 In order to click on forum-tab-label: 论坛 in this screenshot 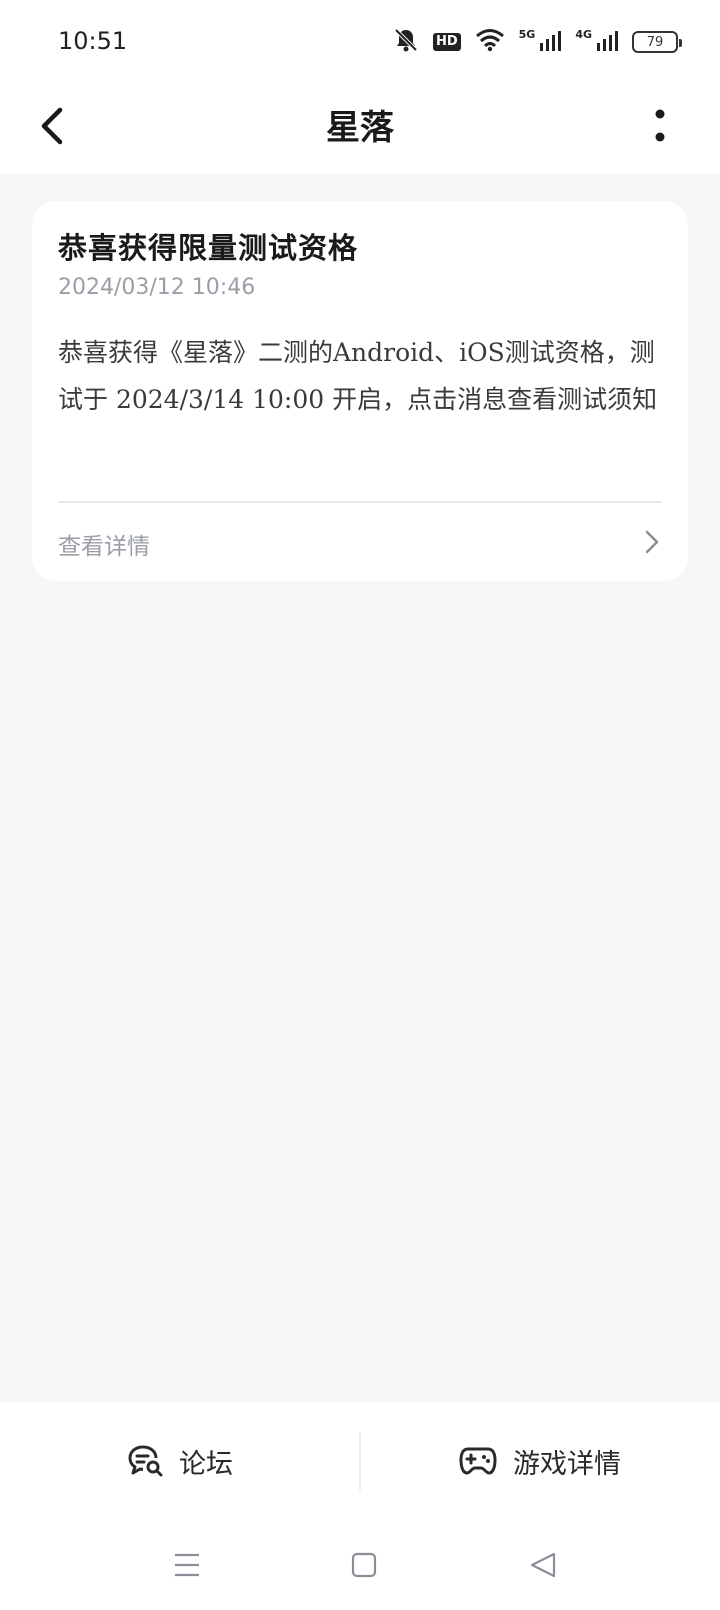, I will do `click(206, 1464)`.